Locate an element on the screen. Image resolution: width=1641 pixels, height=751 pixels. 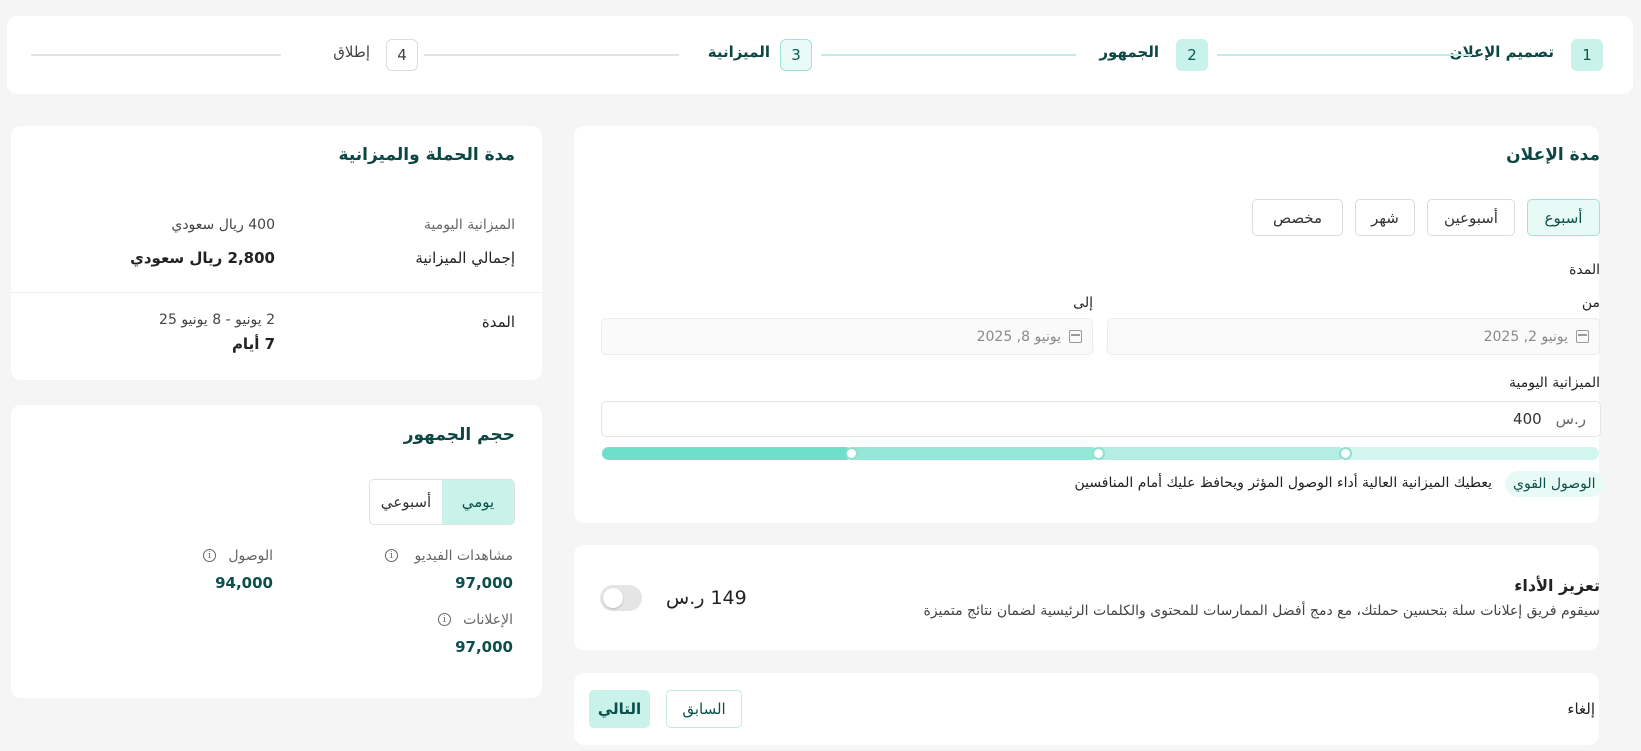
boost-price: 149 ر.س is located at coordinates (706, 598).